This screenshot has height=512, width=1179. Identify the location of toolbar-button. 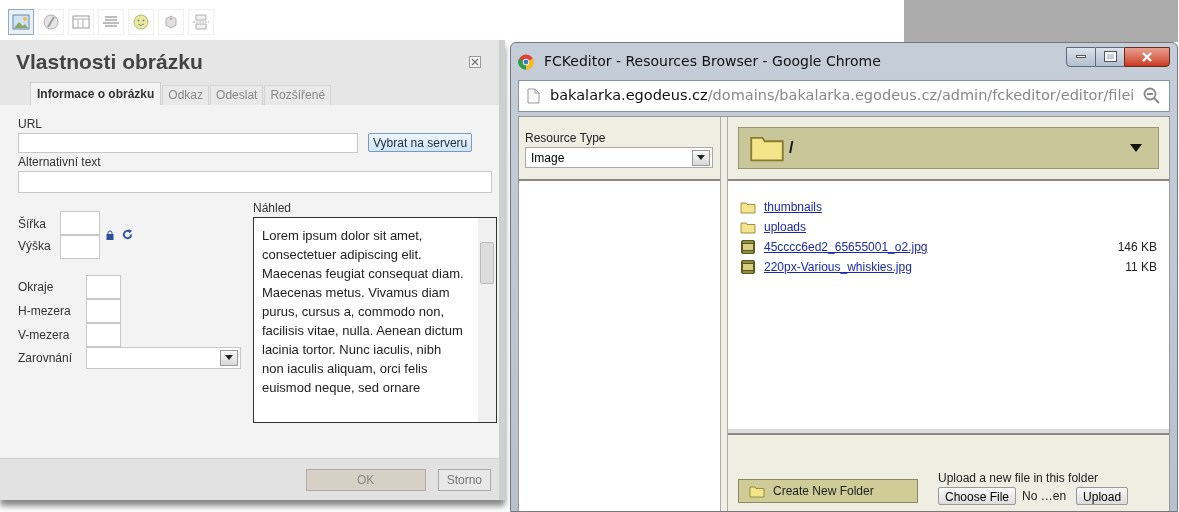
(21, 22).